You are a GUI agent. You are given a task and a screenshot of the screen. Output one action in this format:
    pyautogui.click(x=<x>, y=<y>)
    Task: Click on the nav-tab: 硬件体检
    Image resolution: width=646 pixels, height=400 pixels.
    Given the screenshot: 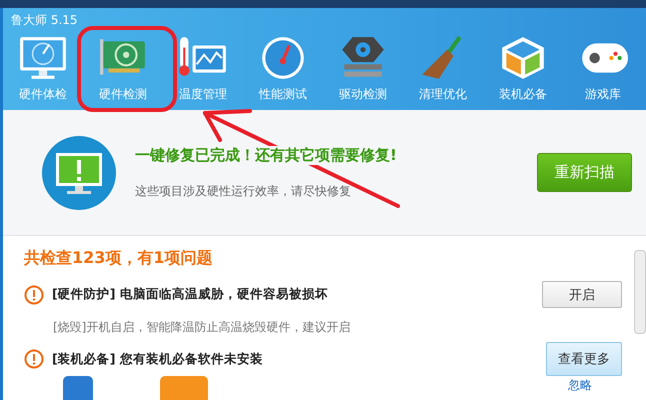 What is the action you would take?
    pyautogui.click(x=43, y=69)
    